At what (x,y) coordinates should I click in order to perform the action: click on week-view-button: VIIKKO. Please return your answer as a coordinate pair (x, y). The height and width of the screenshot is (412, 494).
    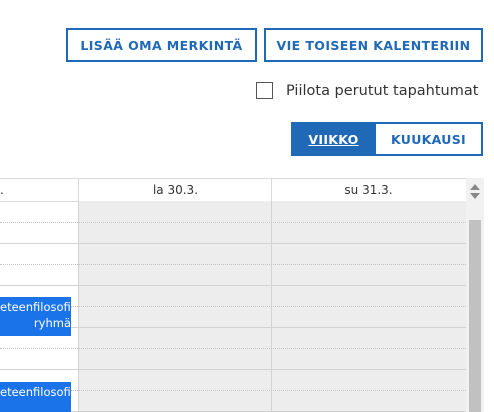
    Looking at the image, I should click on (333, 139).